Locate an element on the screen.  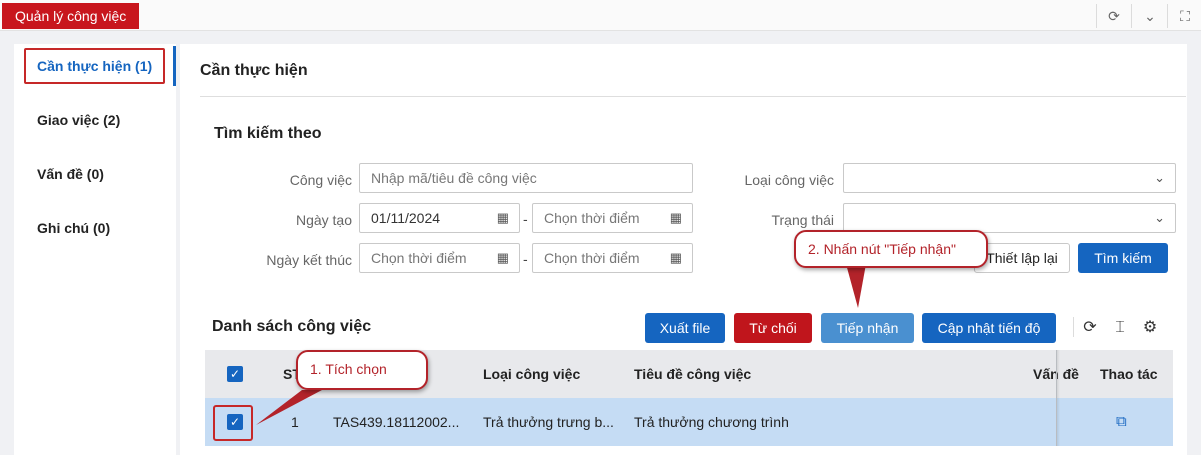
sidebar-item-ghi-chu: Ghi chú (0) is located at coordinates (95, 228).